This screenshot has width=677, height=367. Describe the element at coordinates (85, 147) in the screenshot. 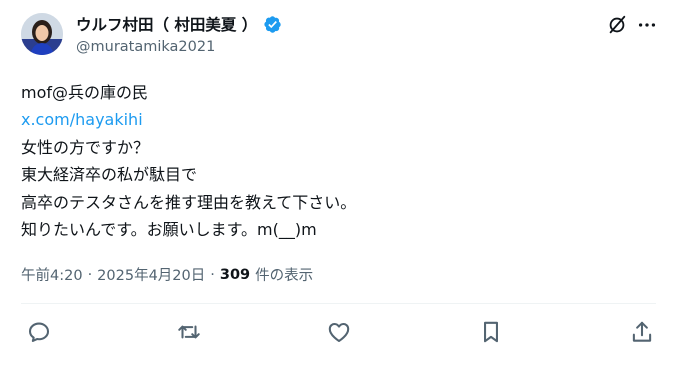

I see `tweet-line: 女性の方ですか？` at that location.